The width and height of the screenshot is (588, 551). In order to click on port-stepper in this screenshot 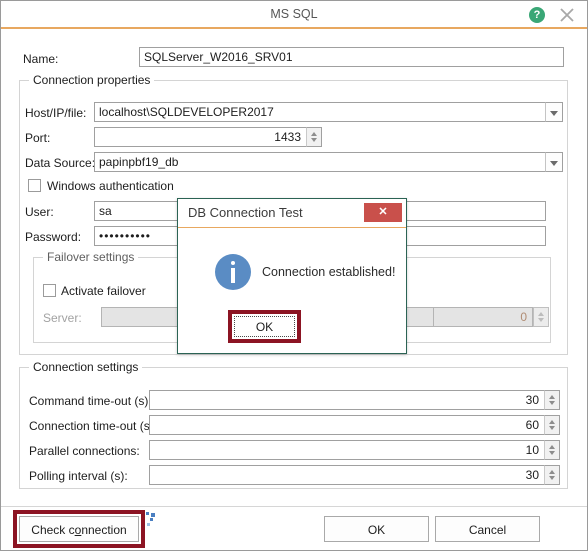, I will do `click(314, 137)`.